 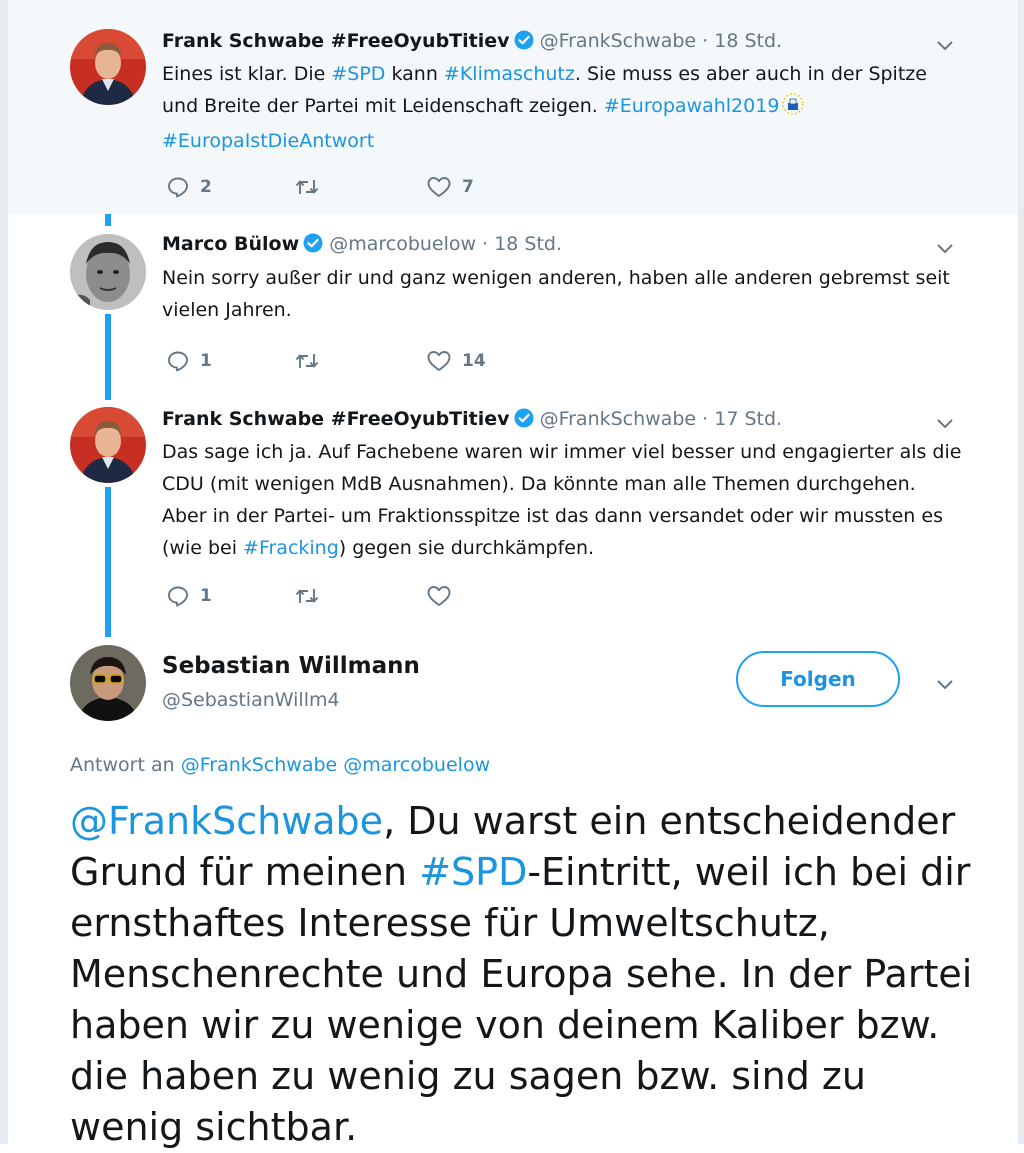 I want to click on author-handle: @marcobuelow, so click(x=402, y=244).